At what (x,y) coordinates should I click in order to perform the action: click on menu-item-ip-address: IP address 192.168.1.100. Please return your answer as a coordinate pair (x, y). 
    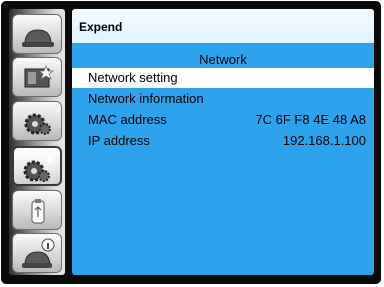
    Looking at the image, I should click on (223, 141).